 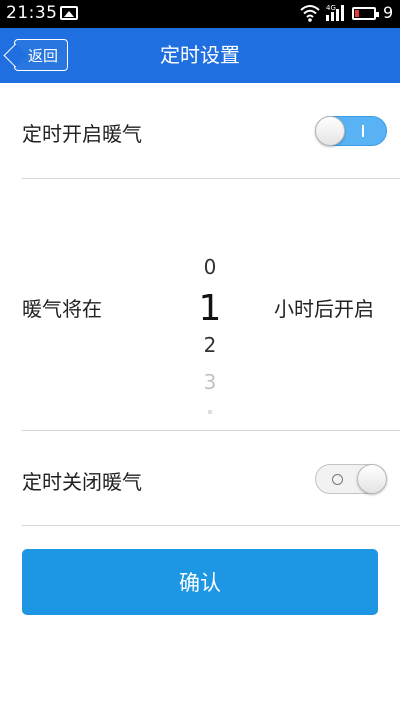 What do you see at coordinates (351, 131) in the screenshot?
I see `timer-on-toggle` at bounding box center [351, 131].